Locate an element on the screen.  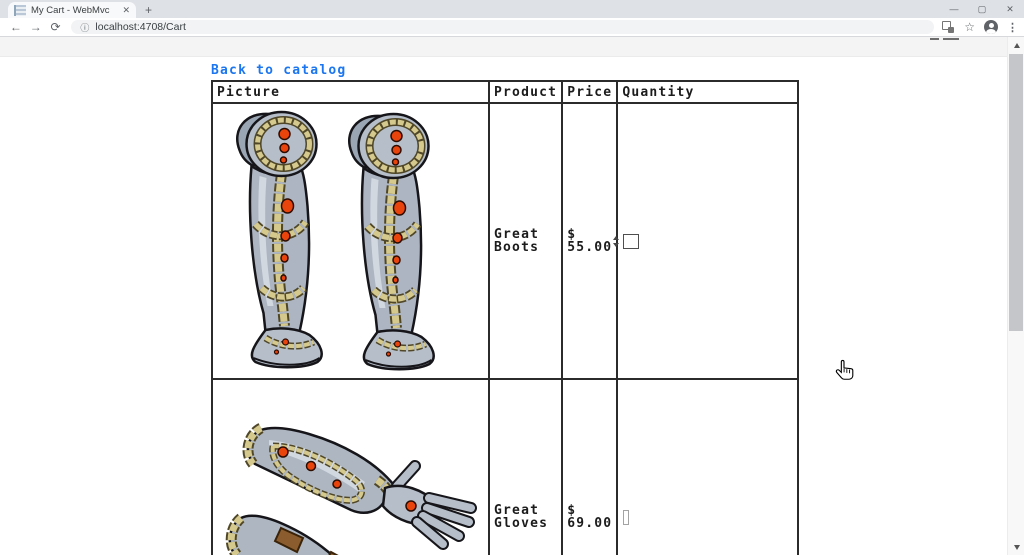
header-product: Product is located at coordinates (525, 92).